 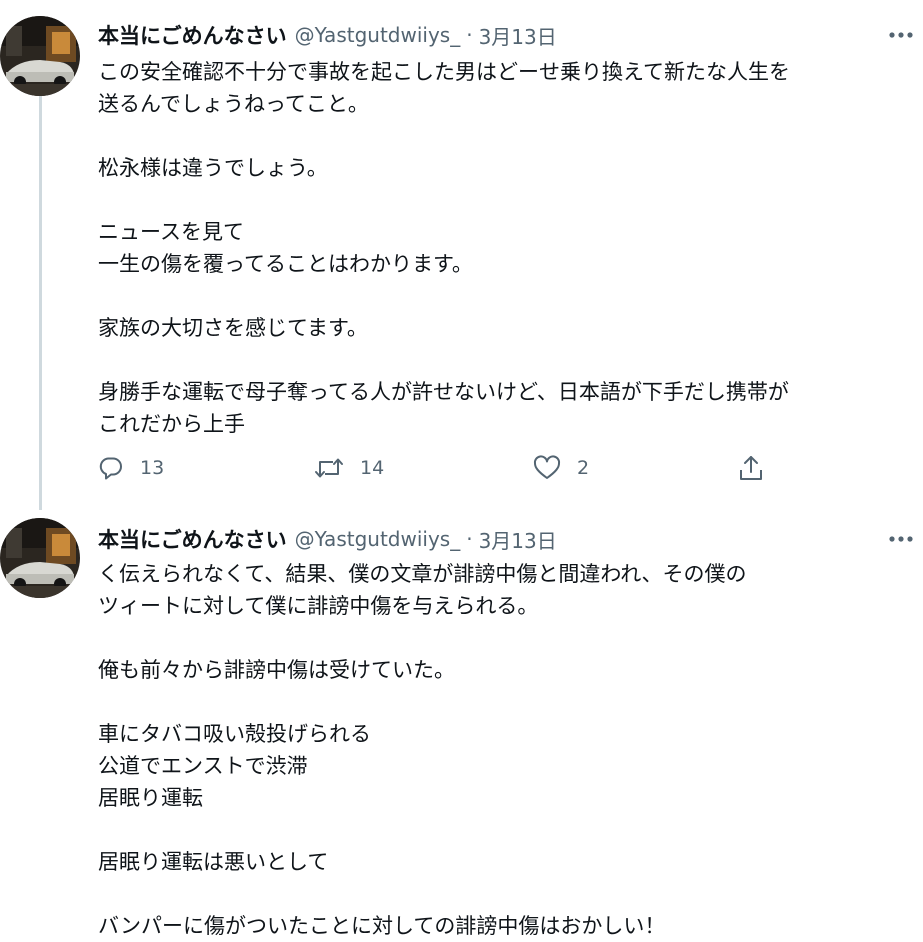 I want to click on tweet-actions: 13 14 2, so click(x=438, y=468).